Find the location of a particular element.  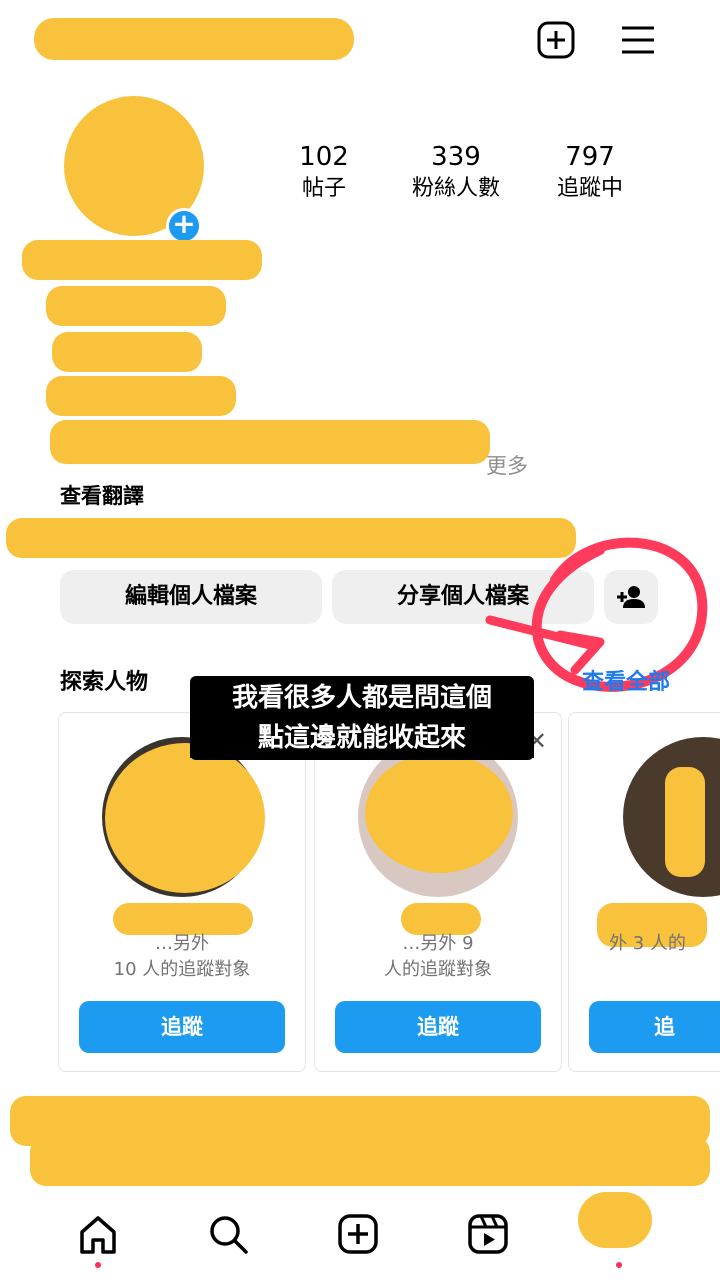

mutual-followers-text: …另外 10 人的追蹤對象 is located at coordinates (182, 957).